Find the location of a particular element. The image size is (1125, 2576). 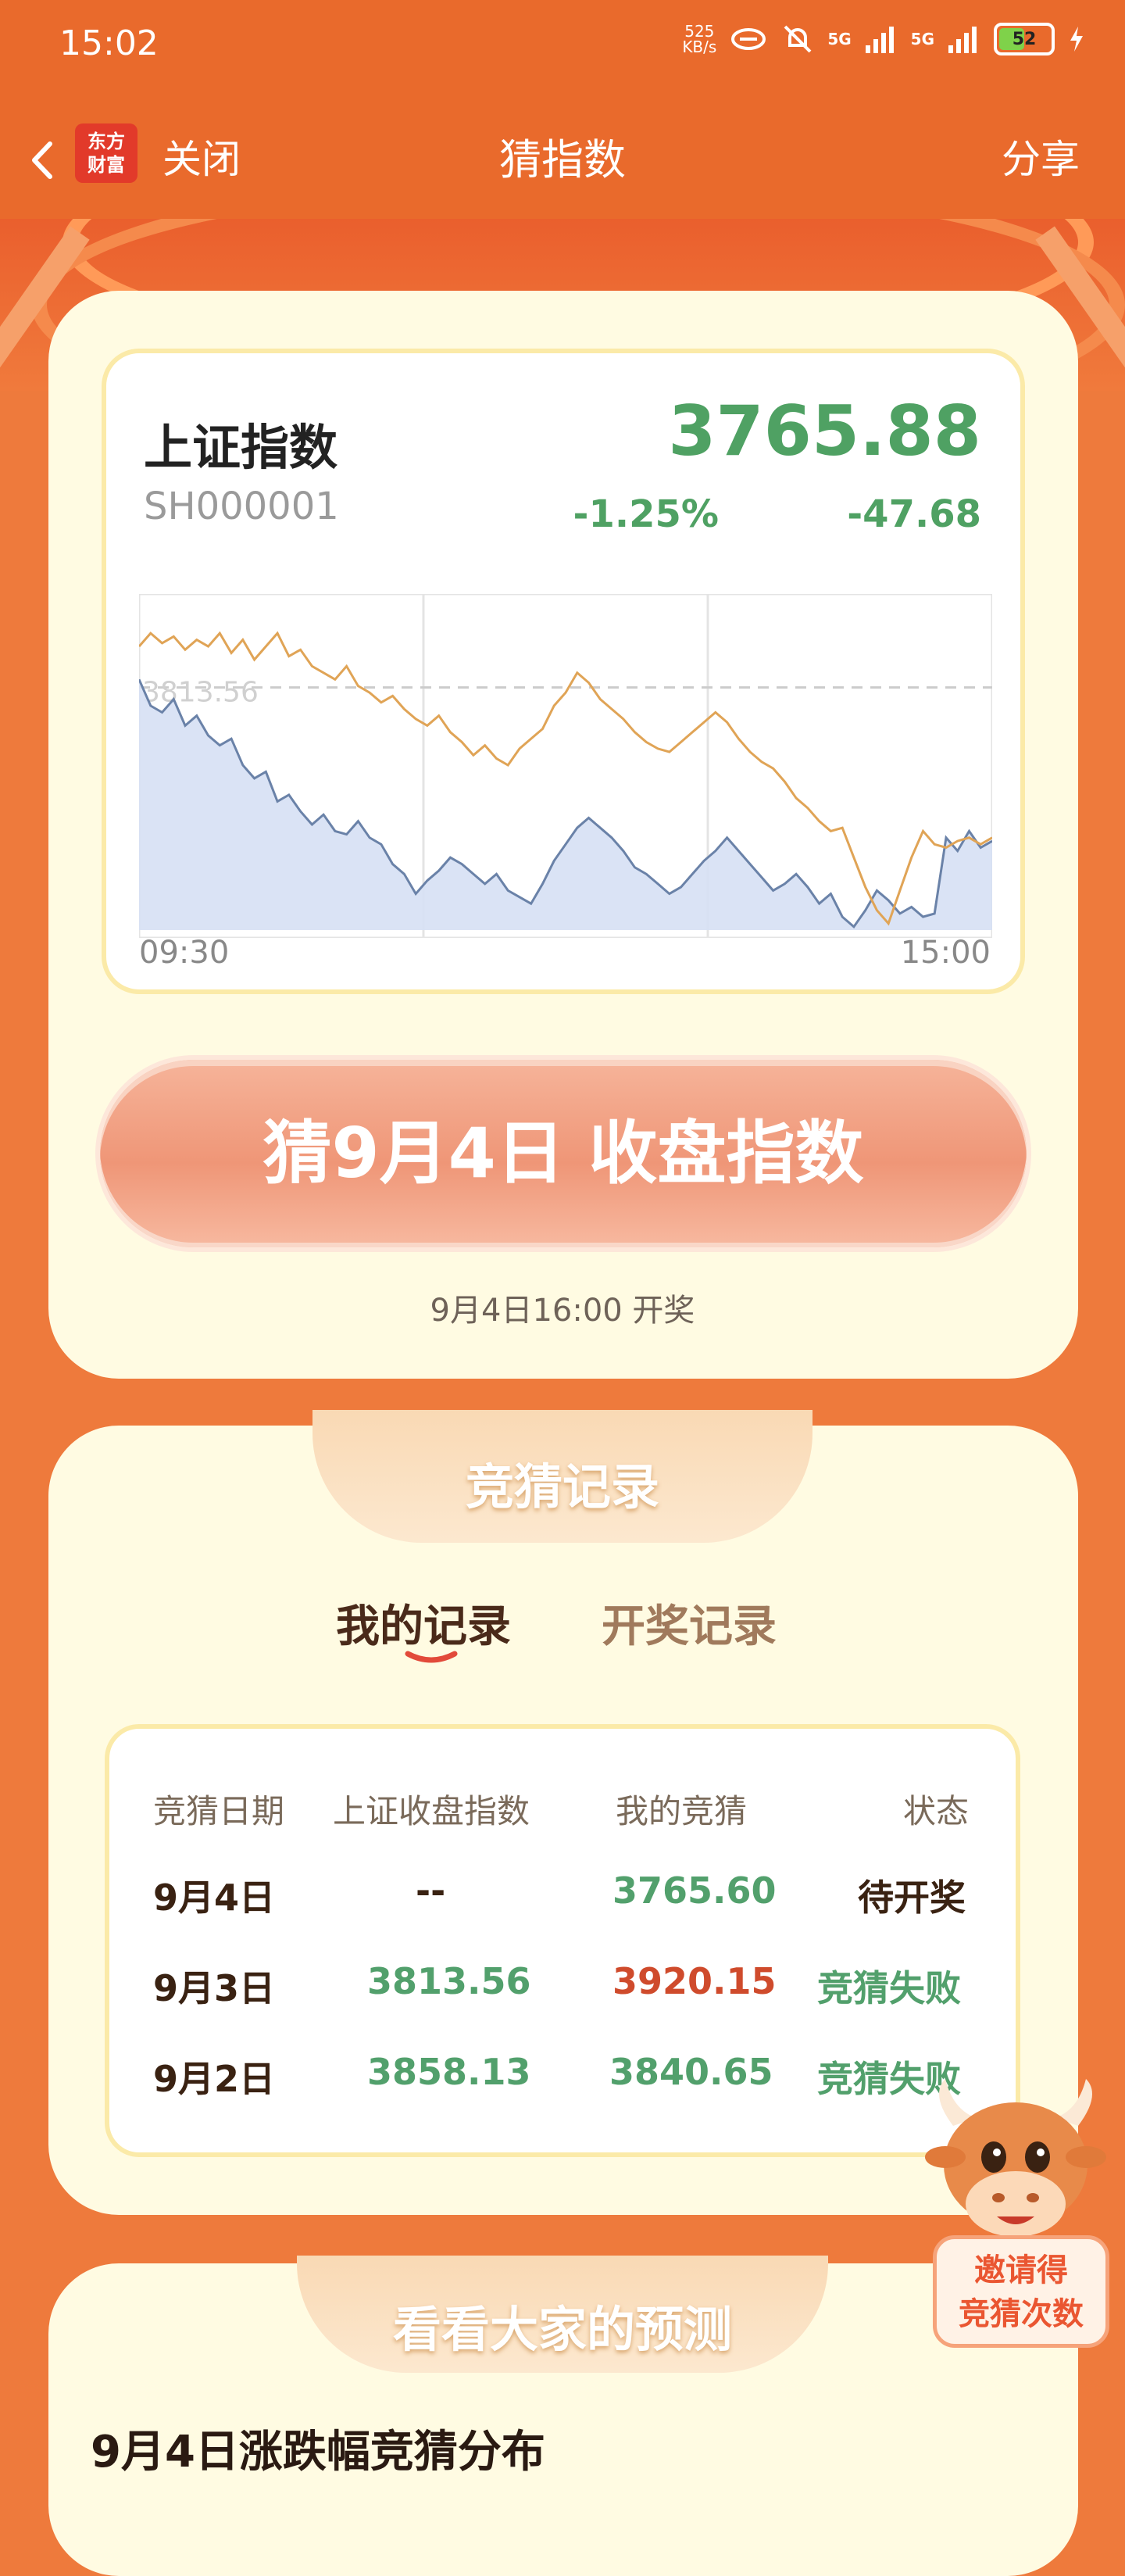

stock-name: 上证指数 is located at coordinates (241, 447).